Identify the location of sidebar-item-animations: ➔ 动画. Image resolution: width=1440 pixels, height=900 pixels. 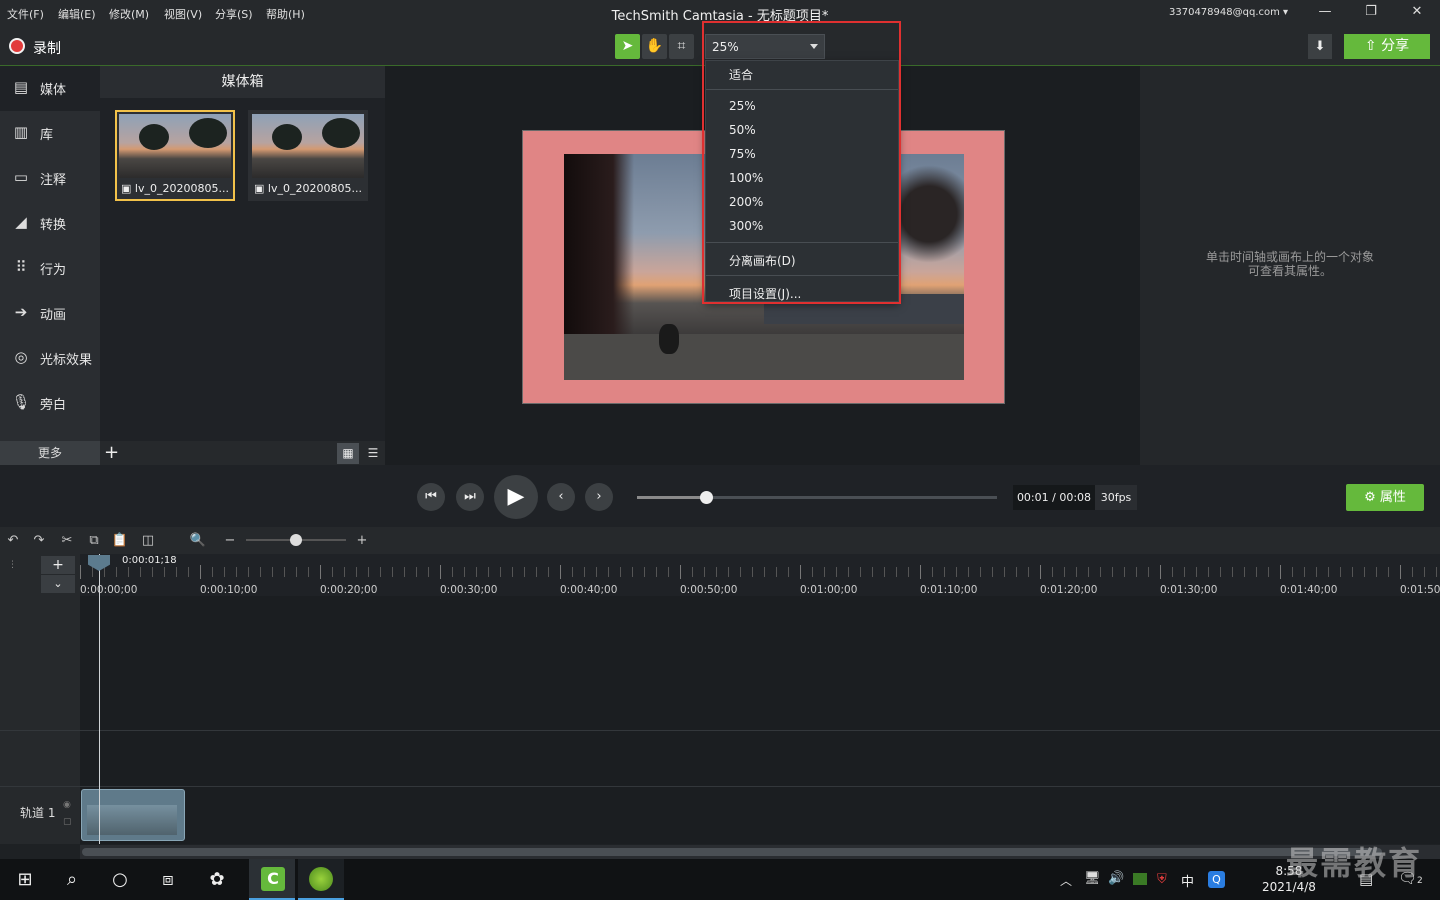
(50, 313).